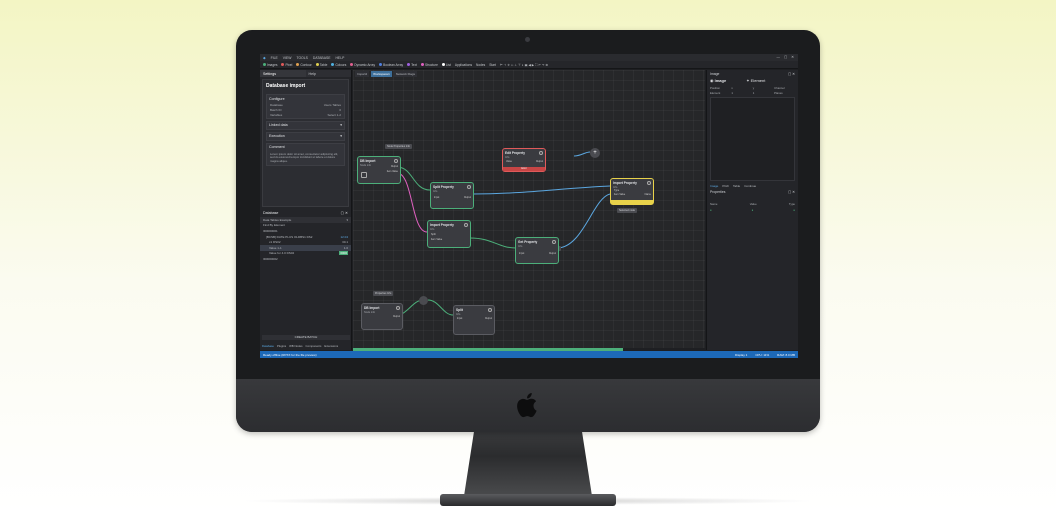  Describe the element at coordinates (322, 58) in the screenshot. I see `menu-item-database: DATABASE` at that location.